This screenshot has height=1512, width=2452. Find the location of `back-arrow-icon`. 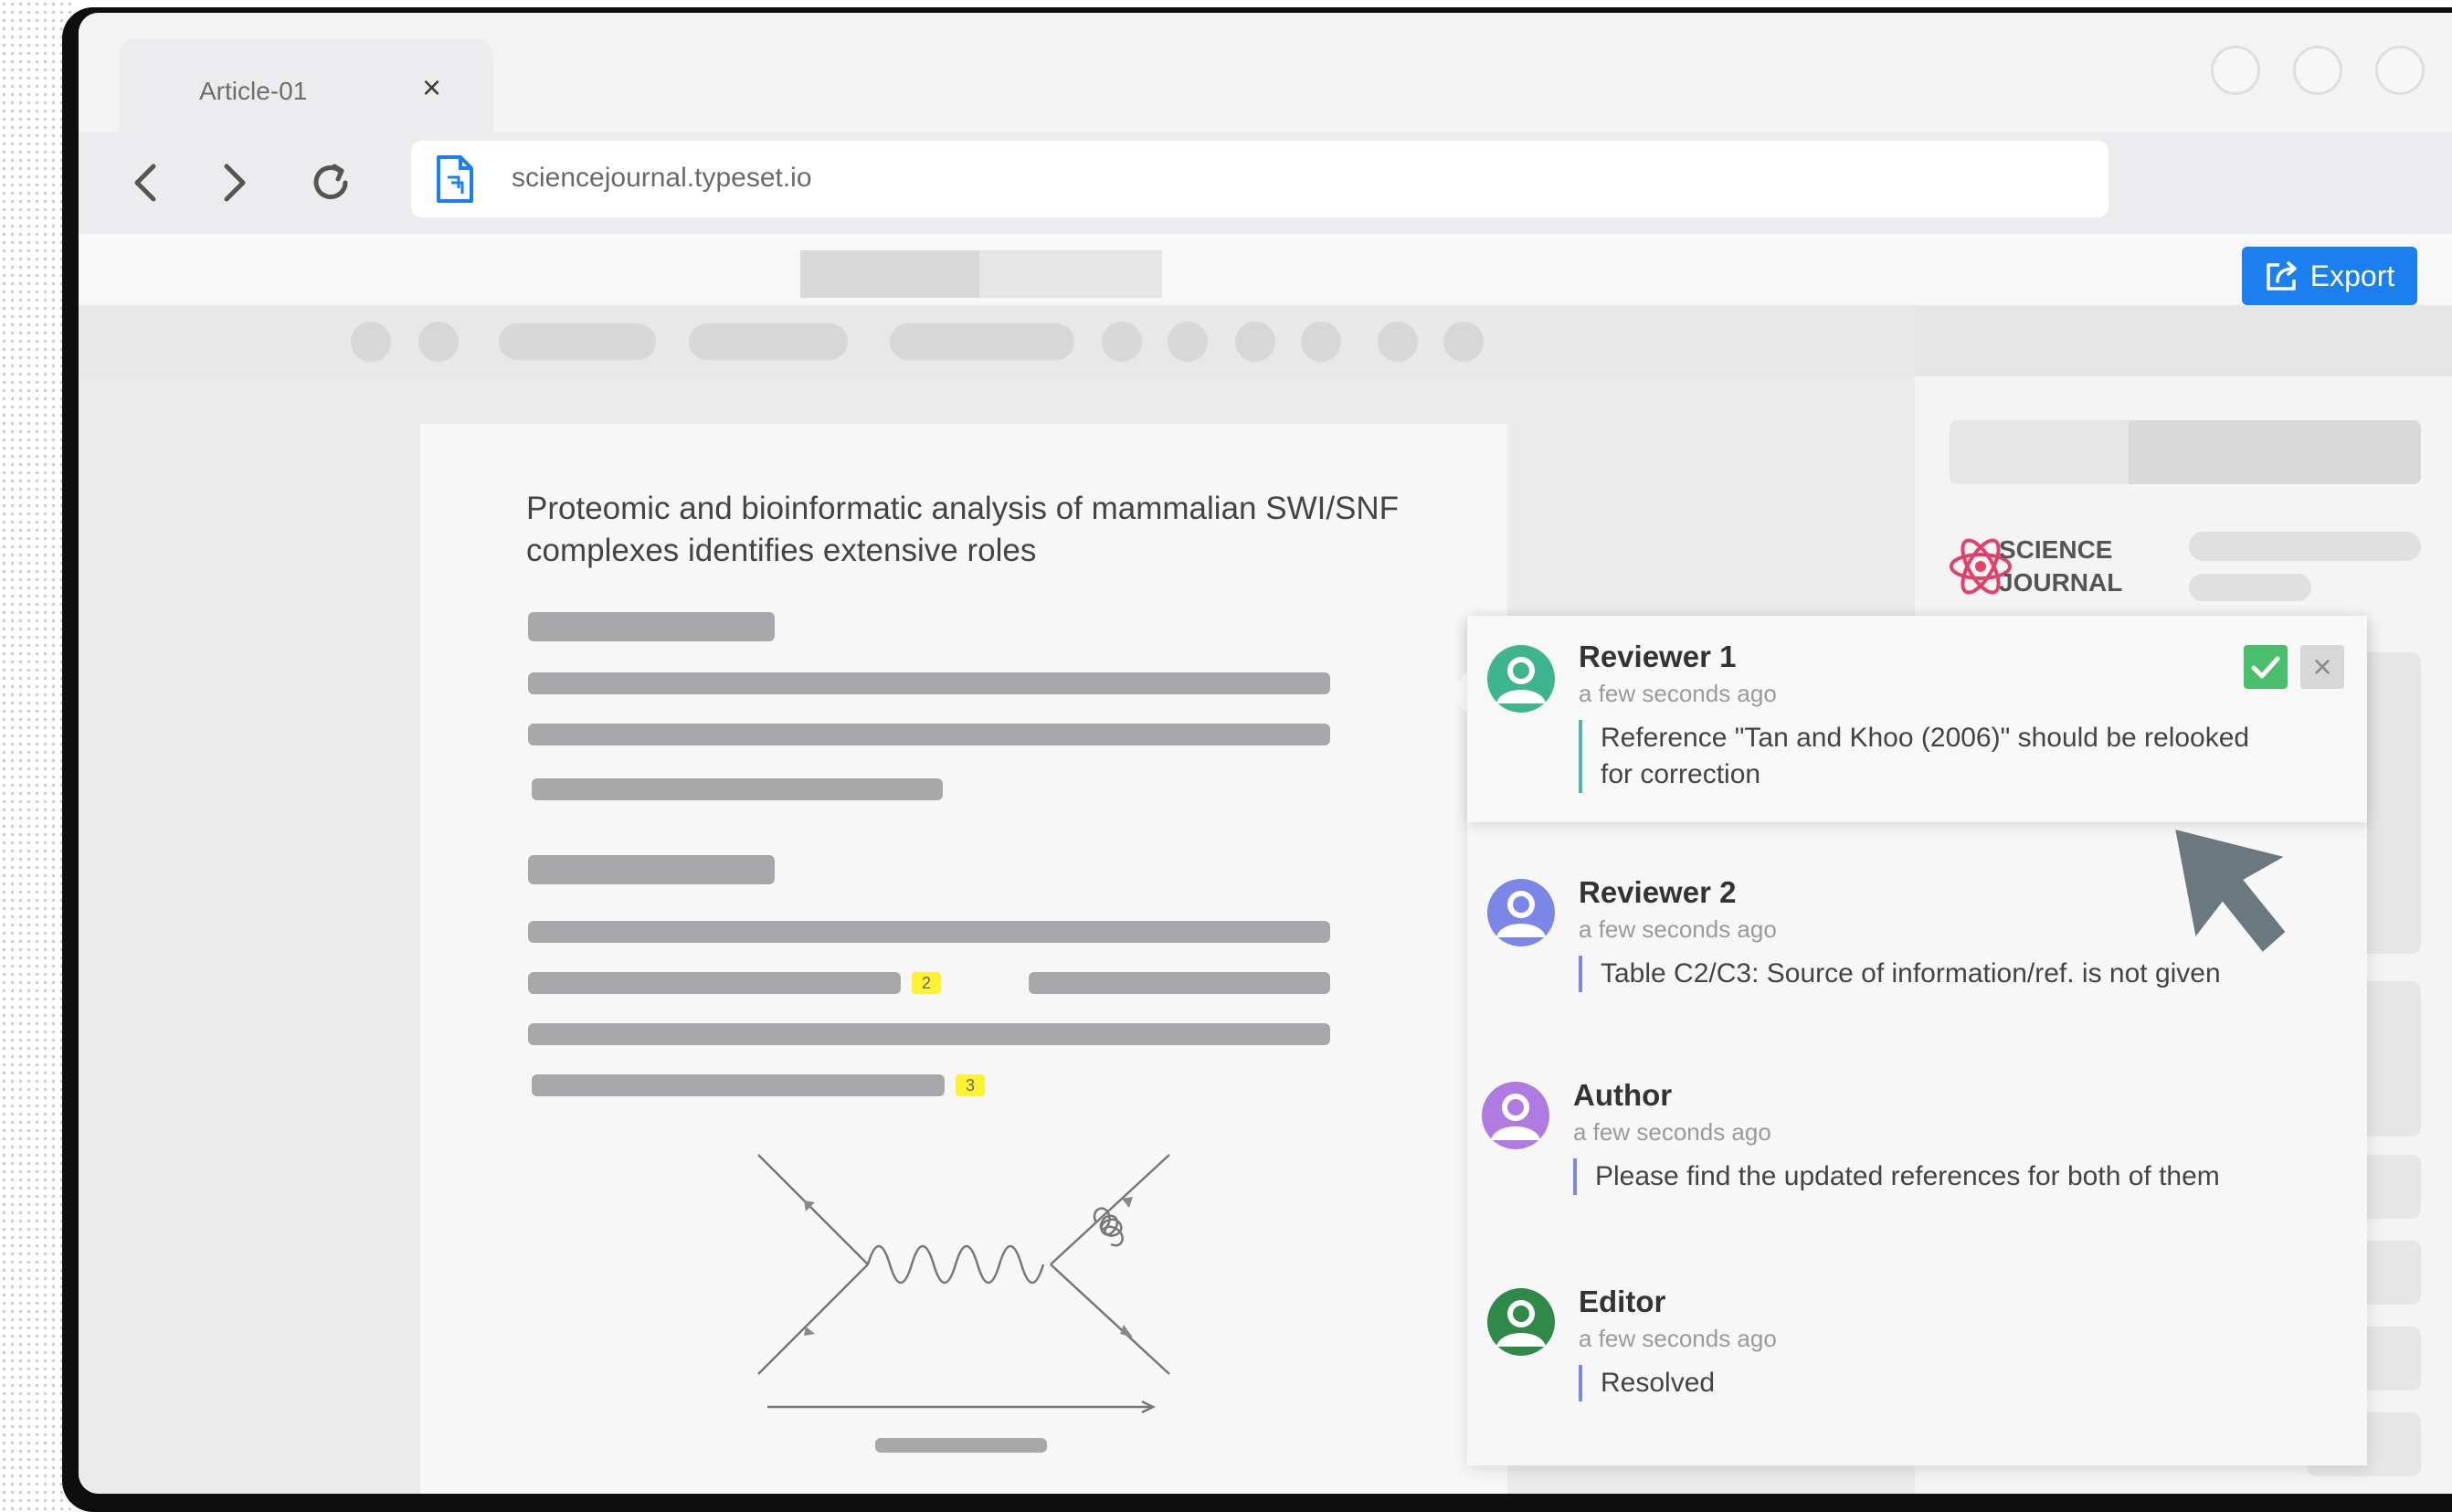

back-arrow-icon is located at coordinates (146, 182).